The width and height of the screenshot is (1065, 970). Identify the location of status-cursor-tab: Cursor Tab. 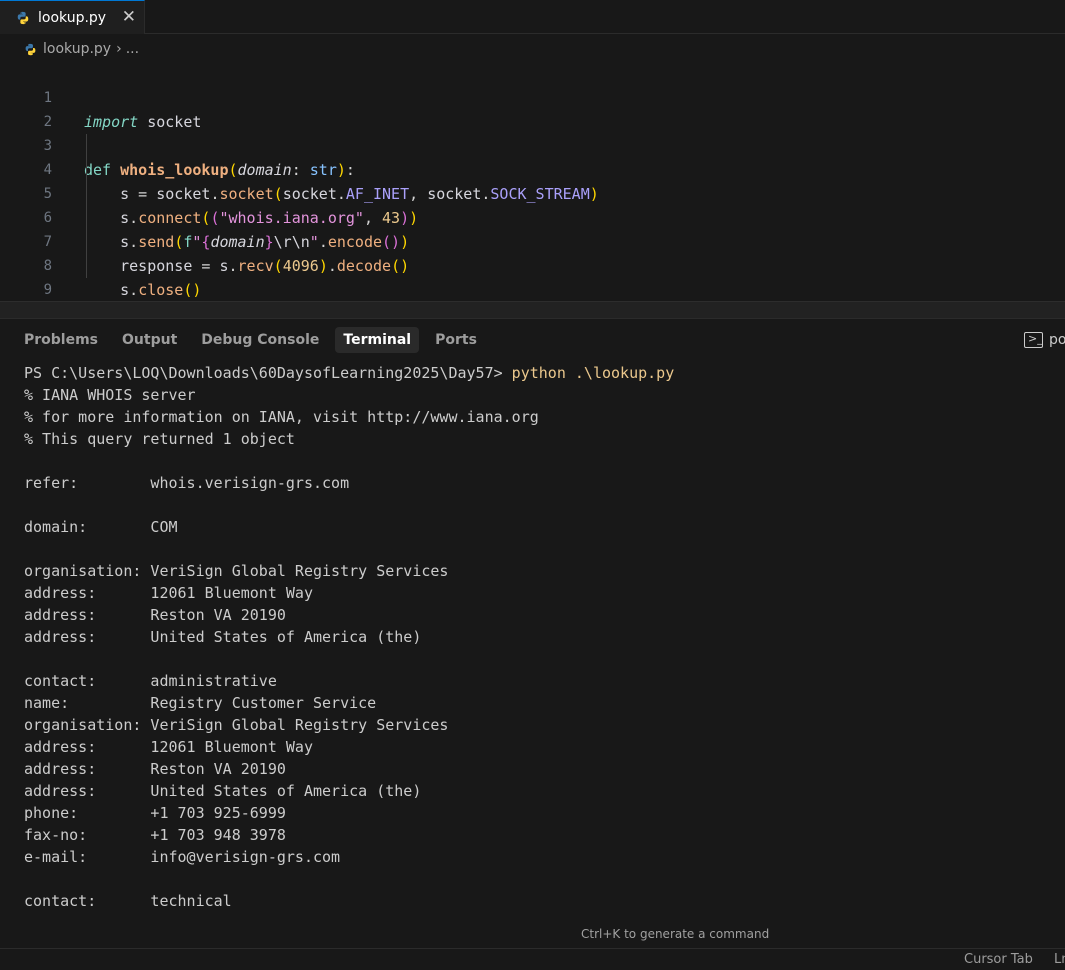
(998, 959).